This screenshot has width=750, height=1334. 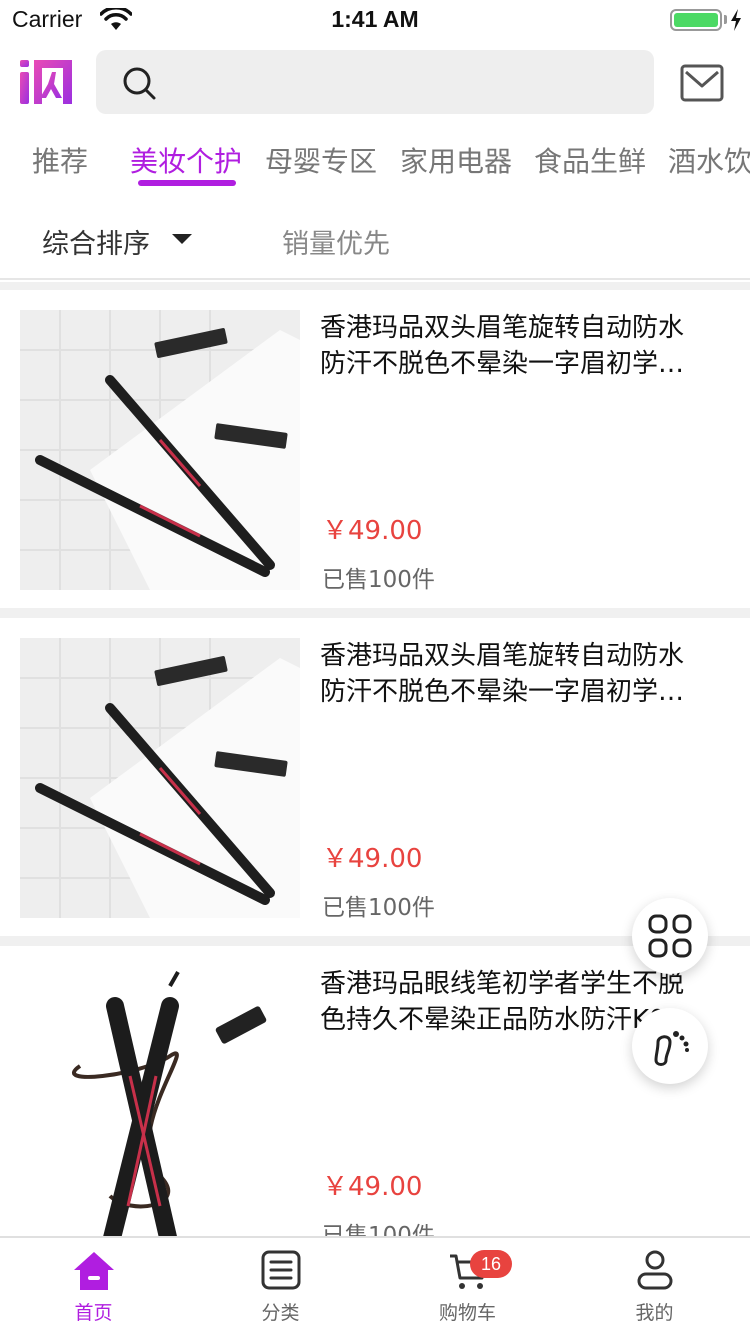 I want to click on tab-appliances: 家用电器, so click(x=456, y=160).